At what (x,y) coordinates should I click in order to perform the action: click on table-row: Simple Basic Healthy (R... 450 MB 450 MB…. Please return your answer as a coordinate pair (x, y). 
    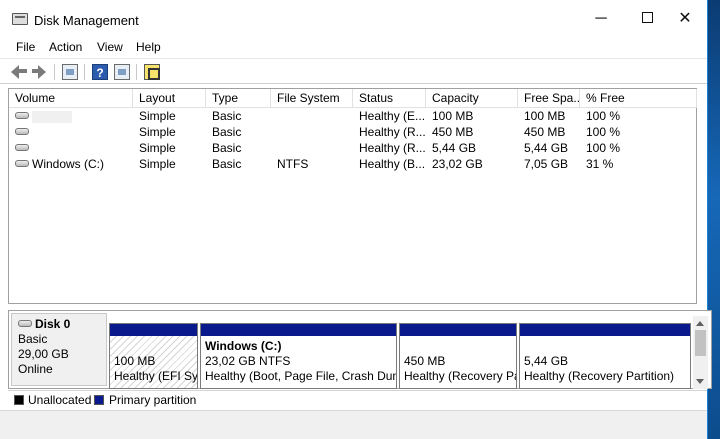
    Looking at the image, I should click on (352, 132).